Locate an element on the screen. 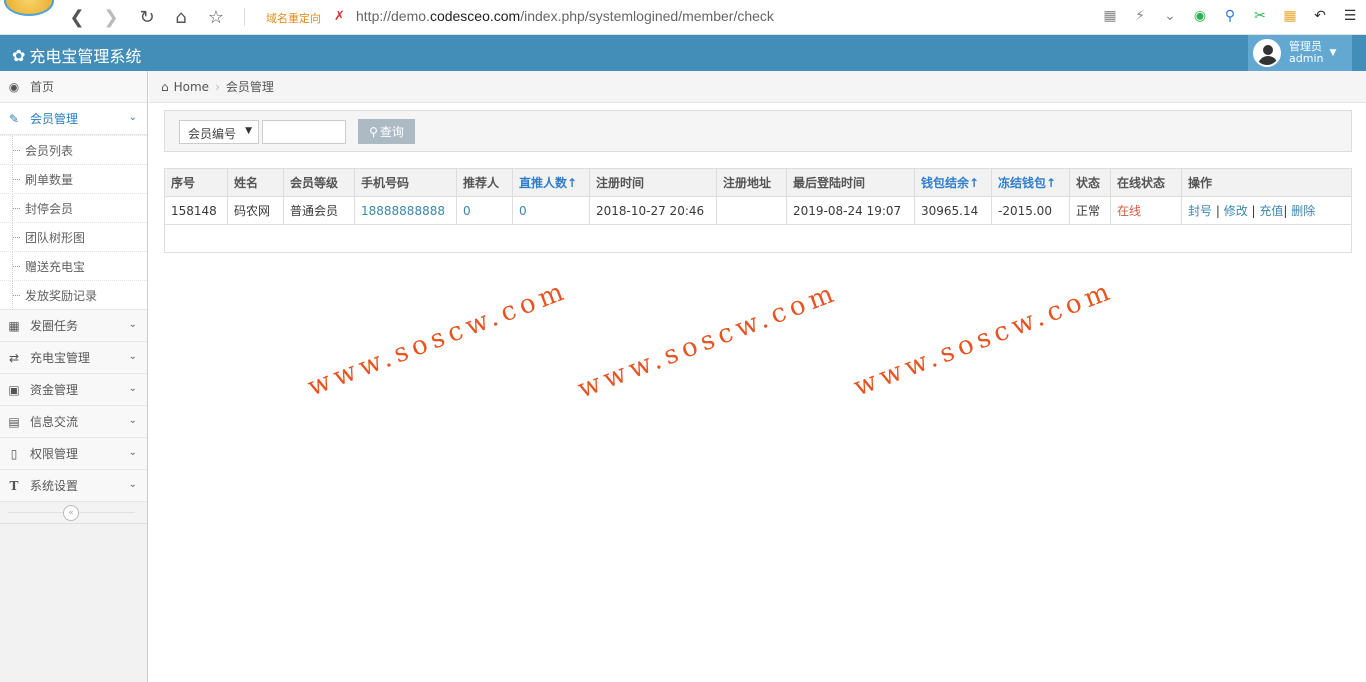 The height and width of the screenshot is (682, 1366). redirect-label: 域名重定向 is located at coordinates (293, 18).